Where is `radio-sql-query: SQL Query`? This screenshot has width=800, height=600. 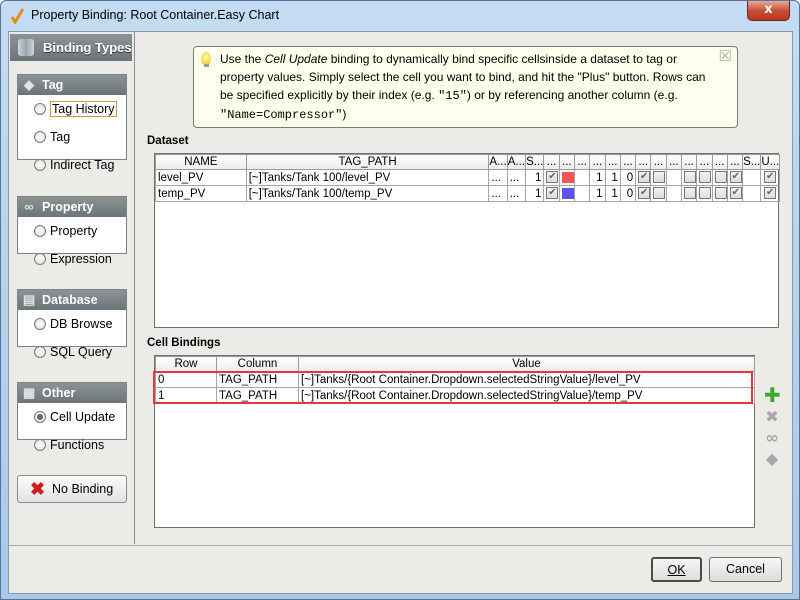
radio-sql-query: SQL Query is located at coordinates (72, 352).